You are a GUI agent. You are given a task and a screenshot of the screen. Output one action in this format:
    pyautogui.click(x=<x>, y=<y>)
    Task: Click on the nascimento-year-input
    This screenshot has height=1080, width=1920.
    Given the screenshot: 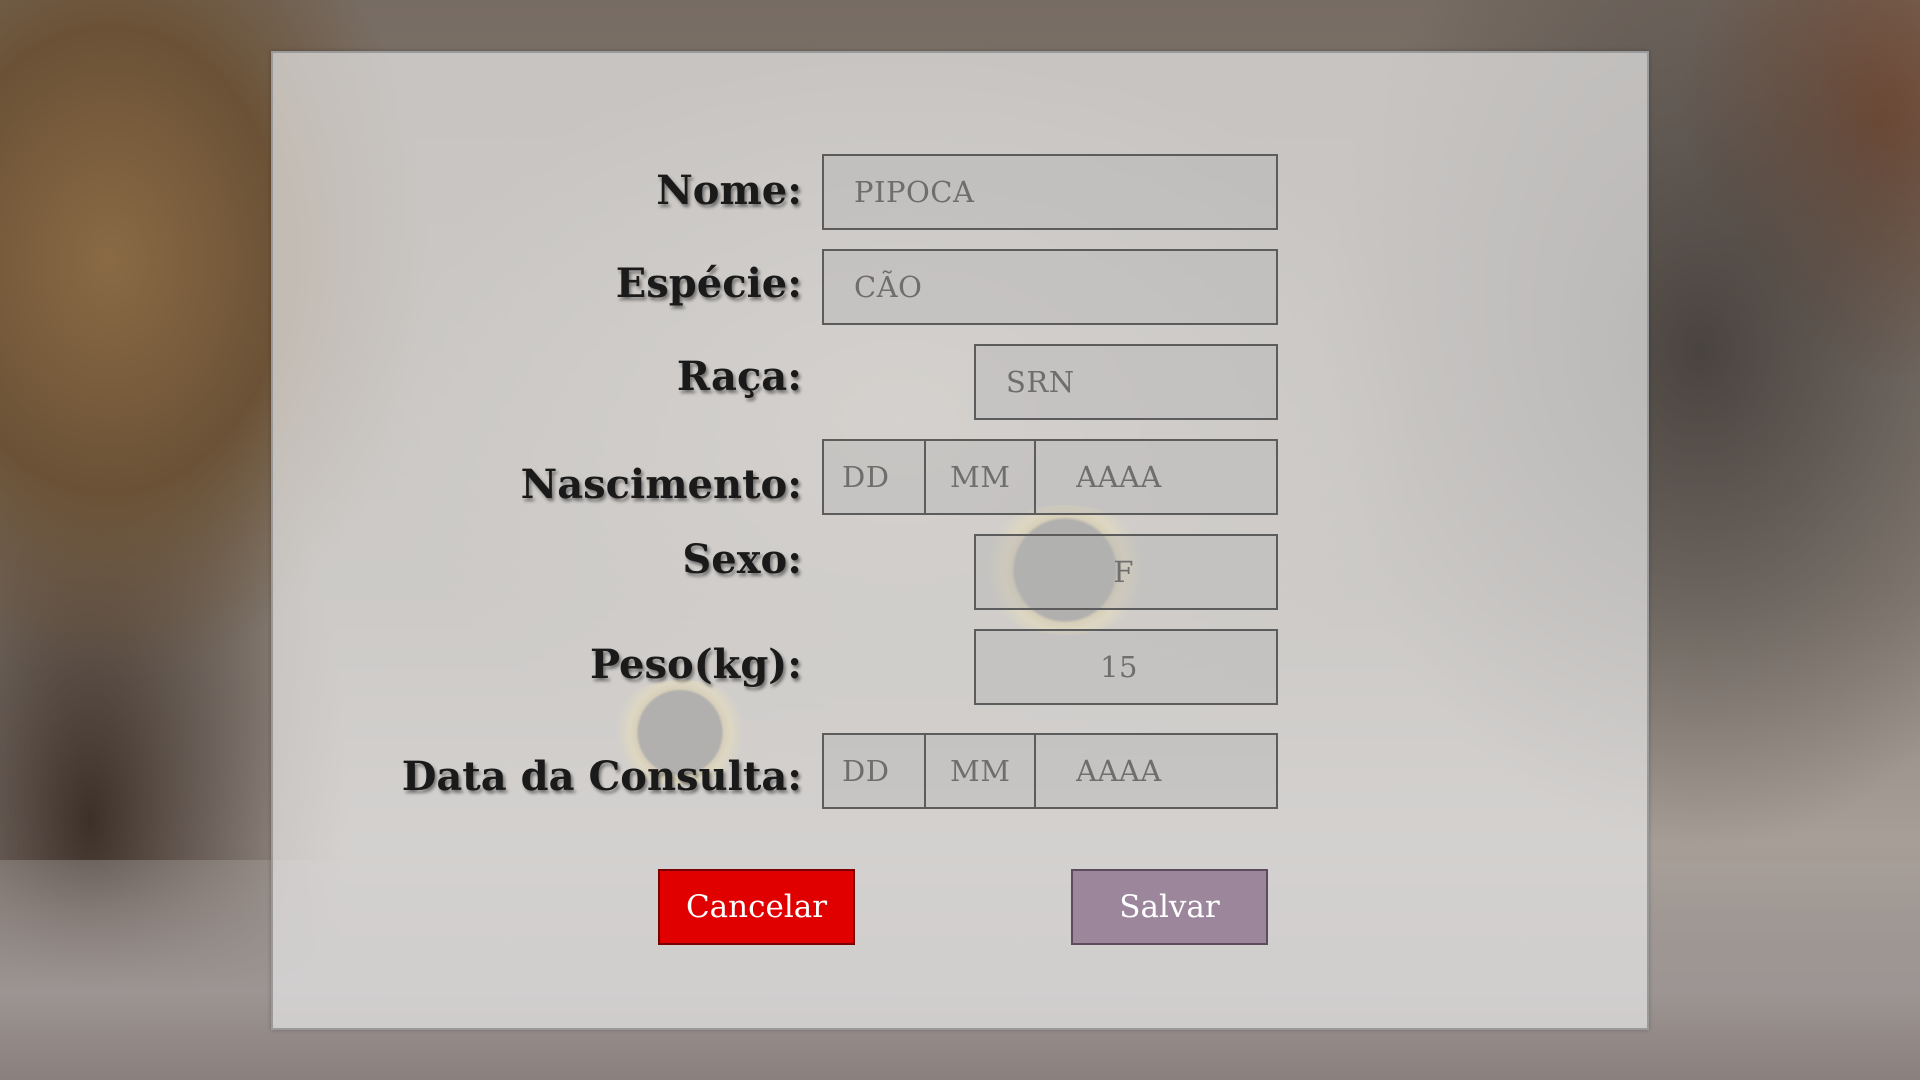 What is the action you would take?
    pyautogui.click(x=1156, y=477)
    